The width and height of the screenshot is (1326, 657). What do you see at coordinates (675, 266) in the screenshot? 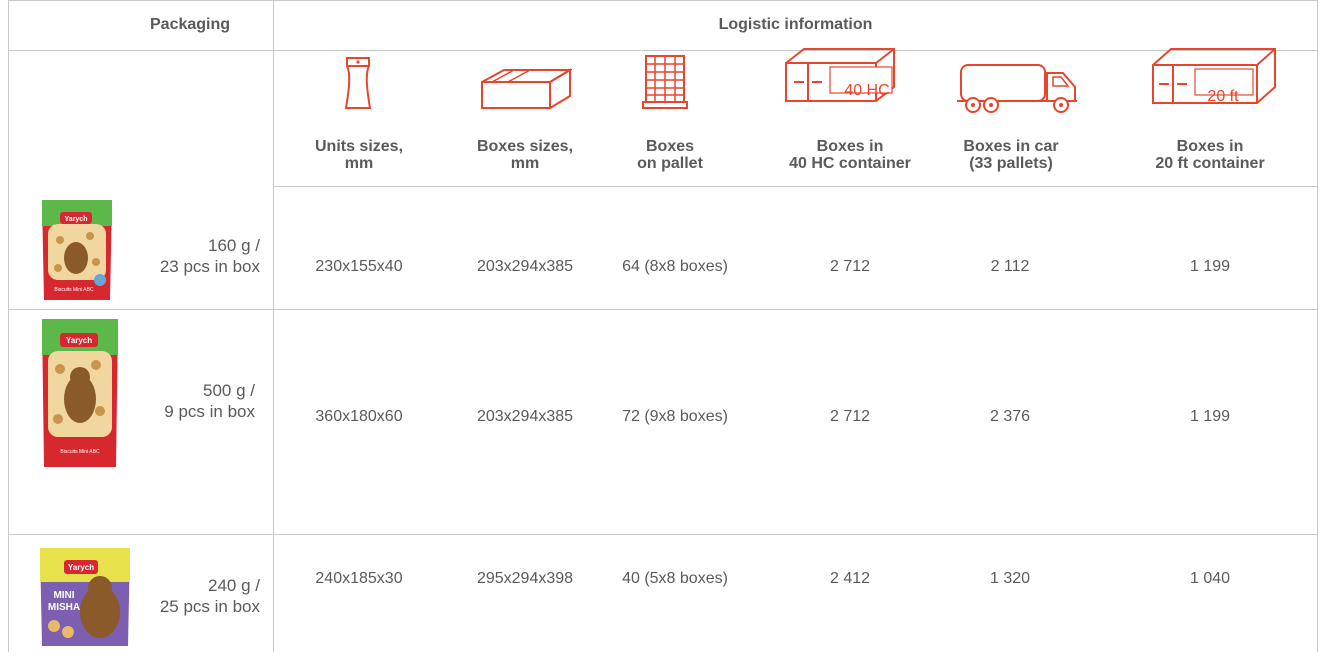
I see `cell-boxes-on-pallet: 64 (8x8 boxes)` at bounding box center [675, 266].